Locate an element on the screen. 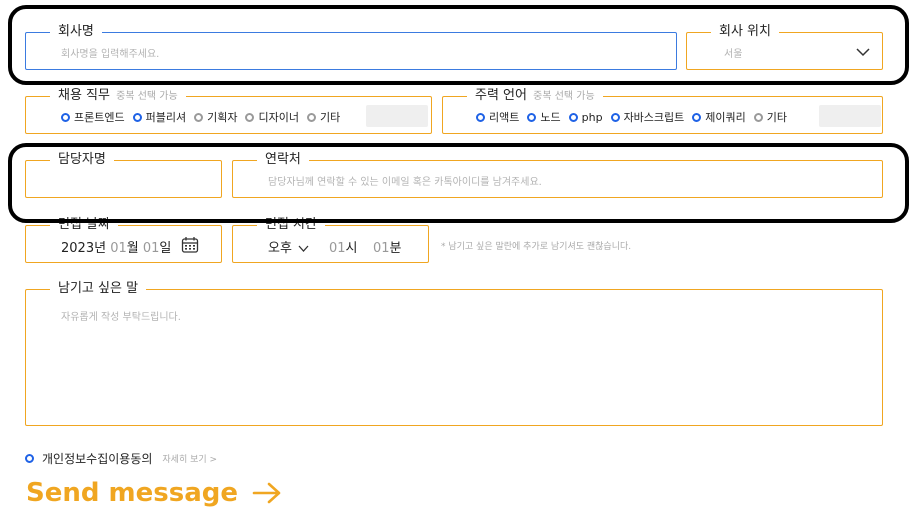 The width and height of the screenshot is (917, 527). job-role-title: 채용 직무 is located at coordinates (84, 95).